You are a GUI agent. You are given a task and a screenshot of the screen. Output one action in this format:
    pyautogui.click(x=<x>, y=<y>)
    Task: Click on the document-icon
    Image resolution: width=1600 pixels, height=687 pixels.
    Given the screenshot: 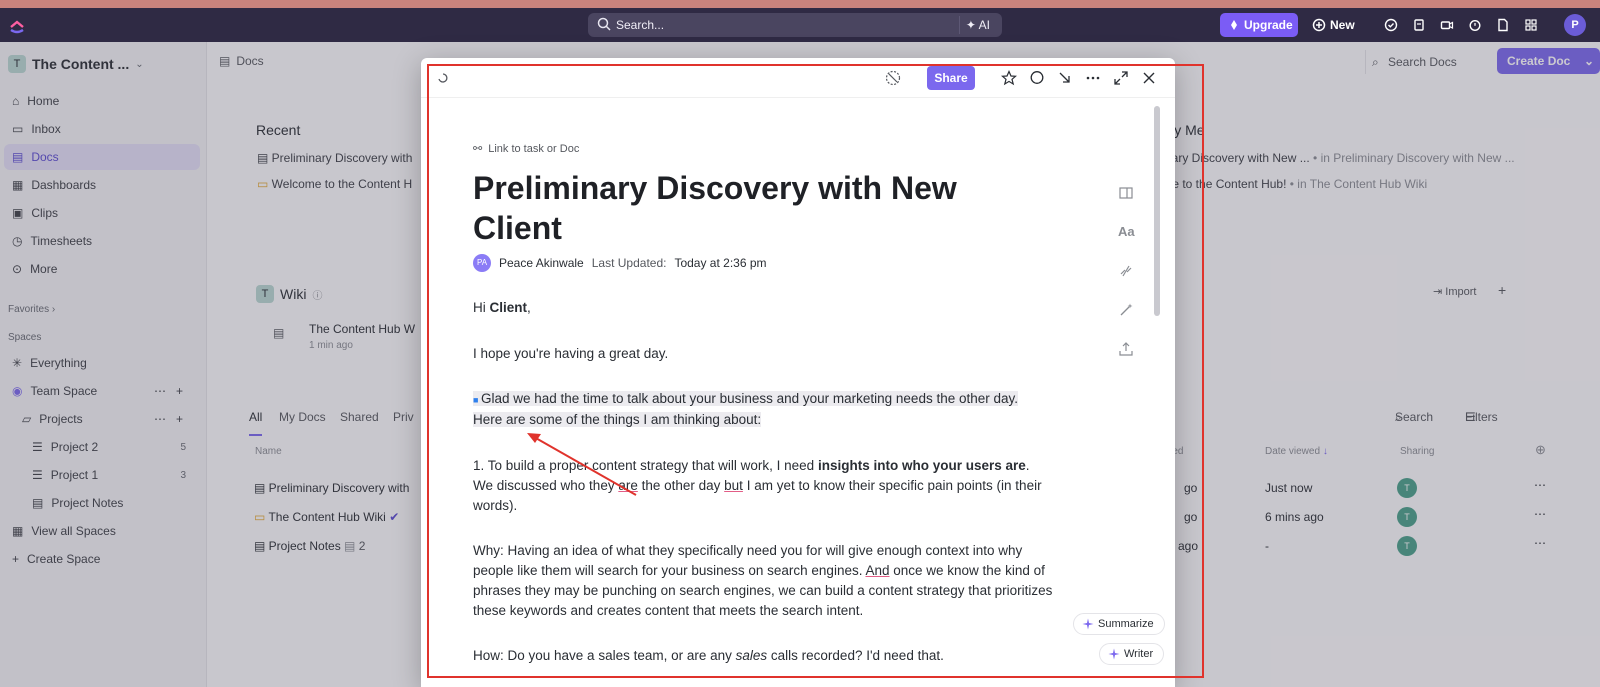 What is the action you would take?
    pyautogui.click(x=1503, y=25)
    